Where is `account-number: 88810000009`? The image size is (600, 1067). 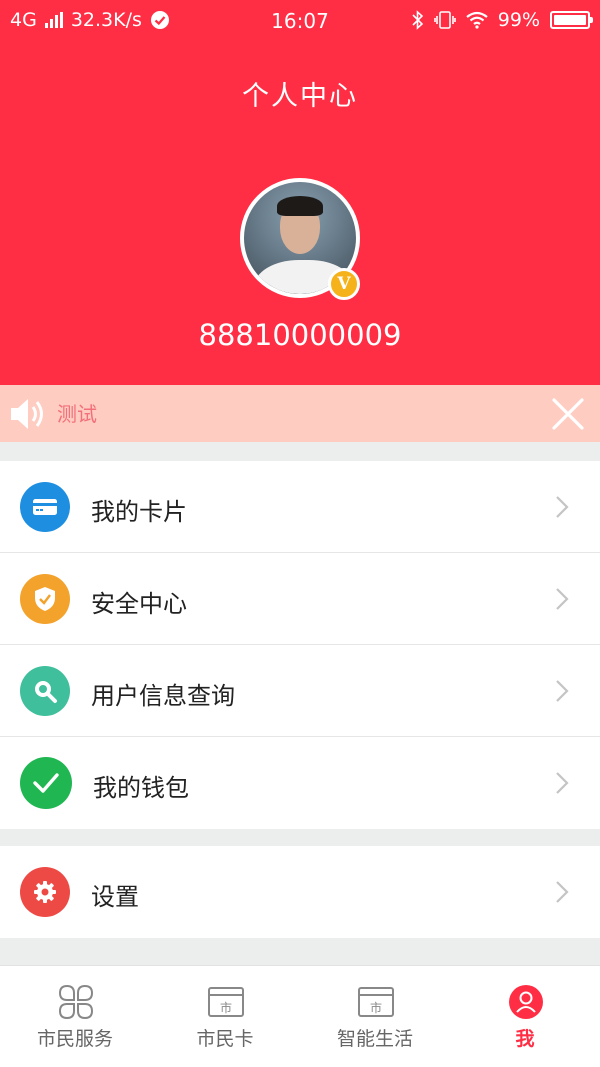
account-number: 88810000009 is located at coordinates (300, 335).